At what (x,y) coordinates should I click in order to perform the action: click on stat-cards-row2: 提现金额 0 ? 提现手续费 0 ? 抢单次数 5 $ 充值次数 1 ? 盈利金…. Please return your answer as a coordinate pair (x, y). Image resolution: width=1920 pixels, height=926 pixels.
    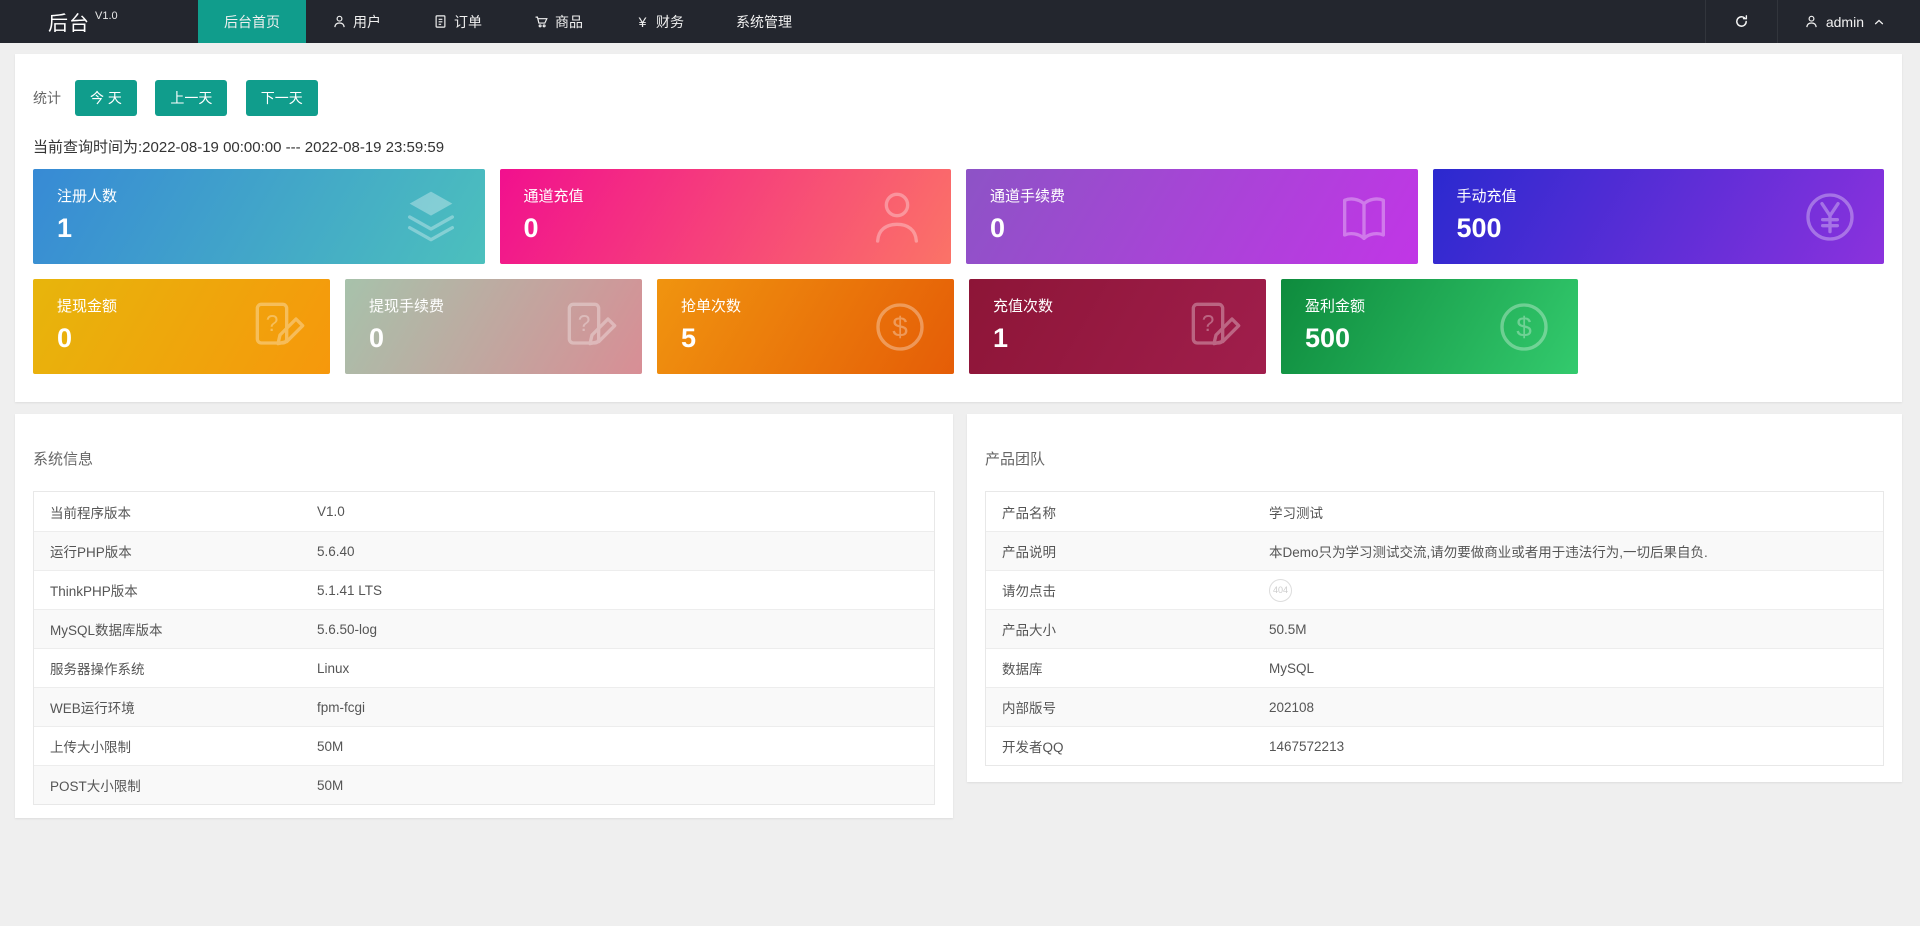
    Looking at the image, I should click on (958, 326).